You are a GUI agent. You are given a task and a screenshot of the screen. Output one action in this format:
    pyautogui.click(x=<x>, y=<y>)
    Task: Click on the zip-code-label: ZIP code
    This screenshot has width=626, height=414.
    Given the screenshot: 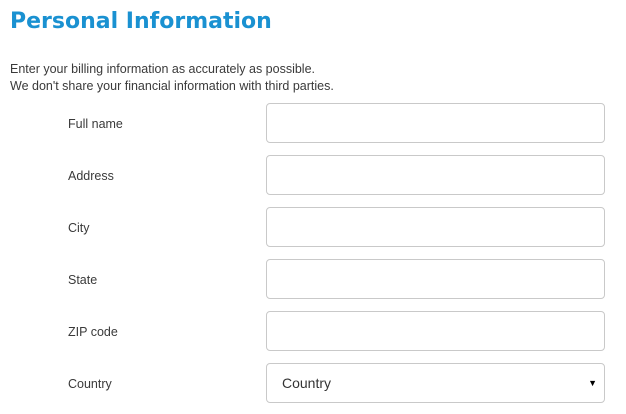 What is the action you would take?
    pyautogui.click(x=93, y=332)
    